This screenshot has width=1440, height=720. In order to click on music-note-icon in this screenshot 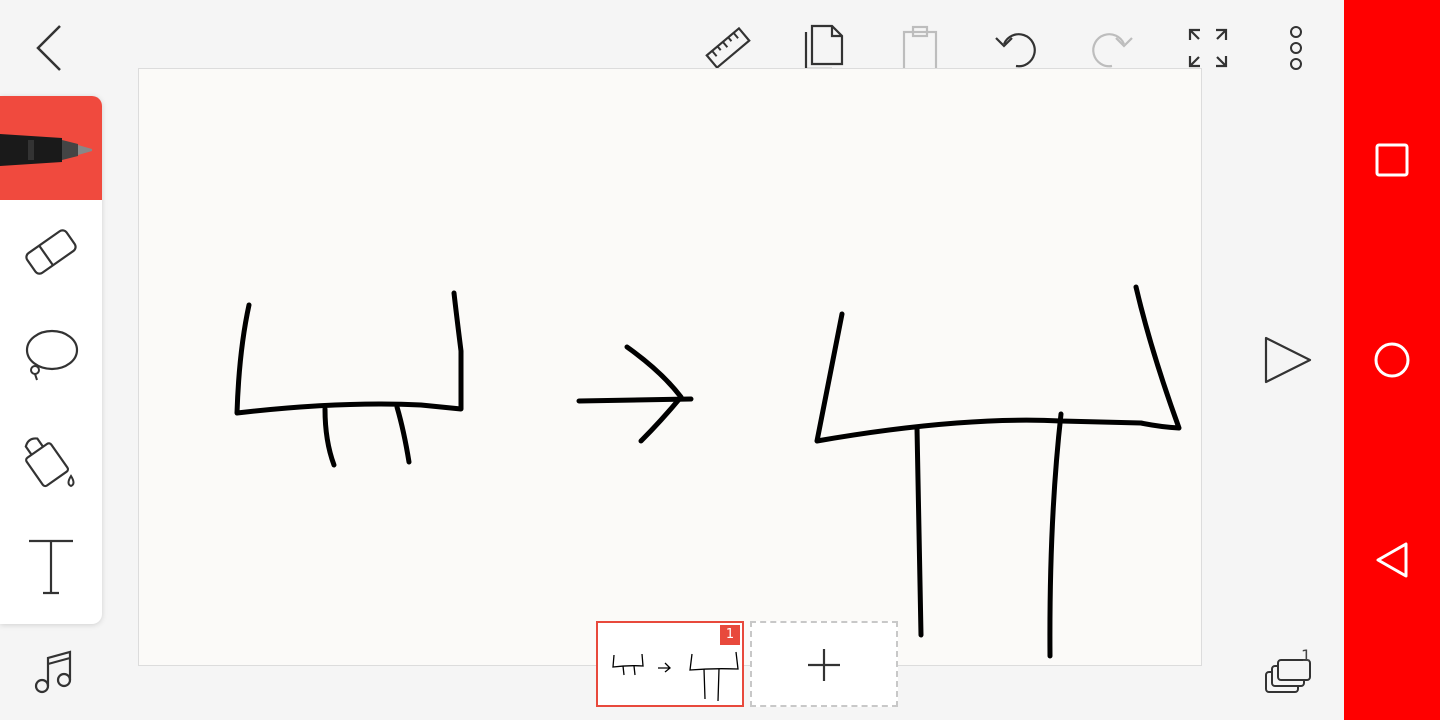, I will do `click(53, 672)`.